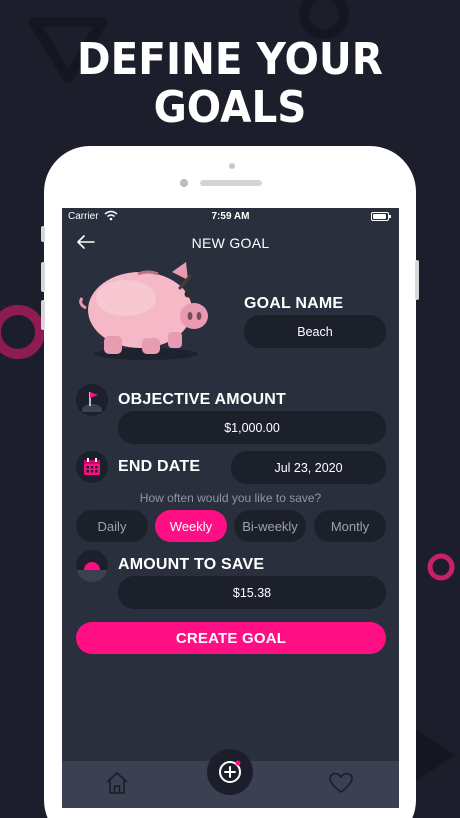 The width and height of the screenshot is (460, 818). Describe the element at coordinates (230, 243) in the screenshot. I see `page-title: NEW GOAL` at that location.